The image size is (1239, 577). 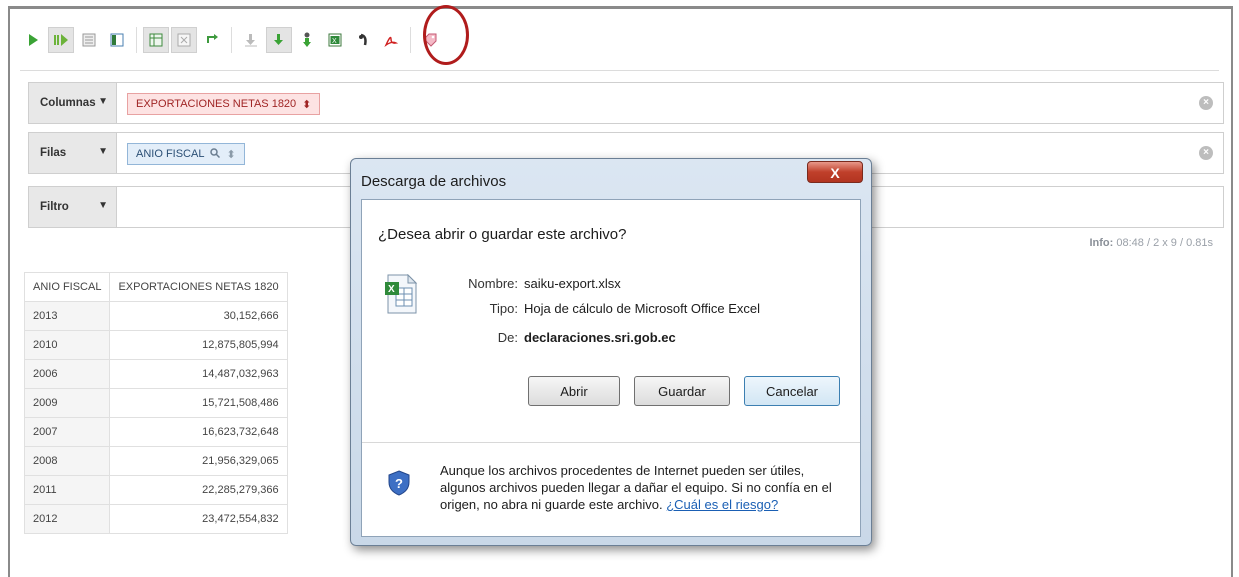 I want to click on save-button: Guardar, so click(x=682, y=391).